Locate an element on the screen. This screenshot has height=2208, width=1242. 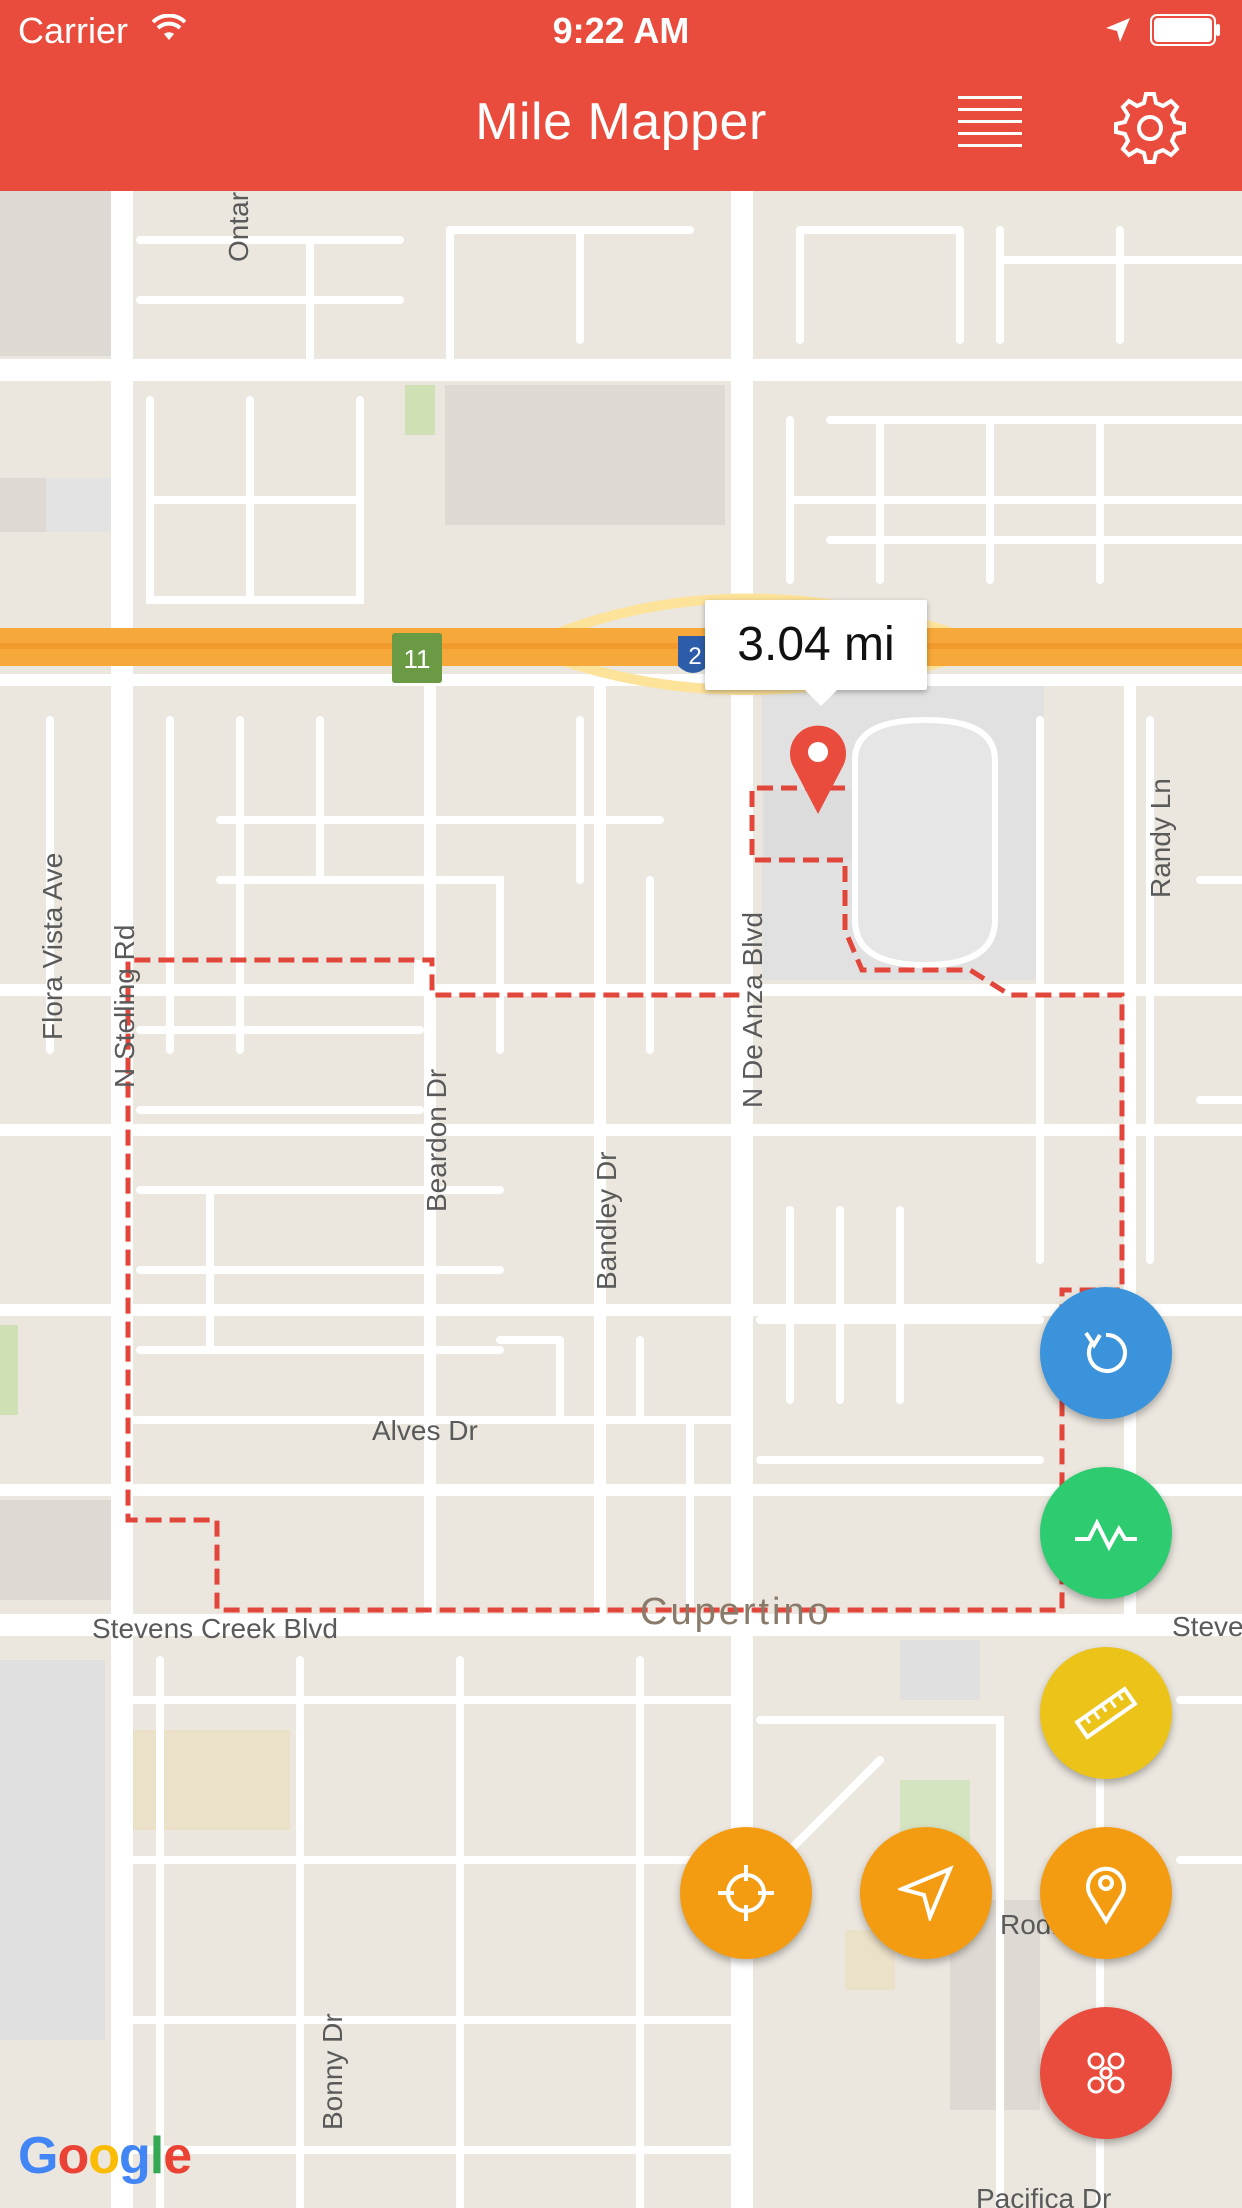
street-label: Beardon Dr is located at coordinates (436, 1140).